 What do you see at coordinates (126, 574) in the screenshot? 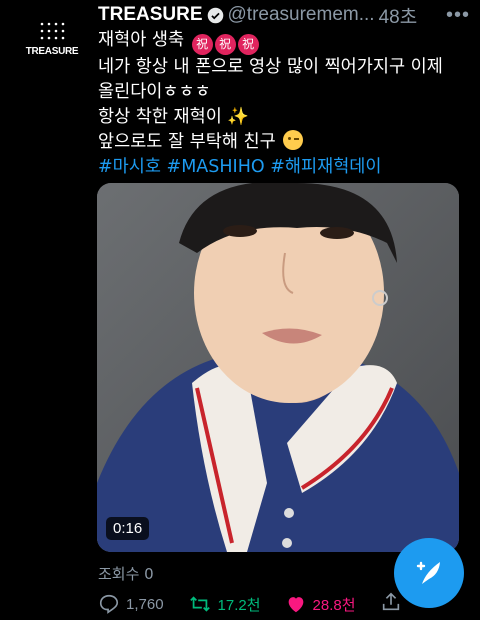
I see `view-count: 조회수 0` at bounding box center [126, 574].